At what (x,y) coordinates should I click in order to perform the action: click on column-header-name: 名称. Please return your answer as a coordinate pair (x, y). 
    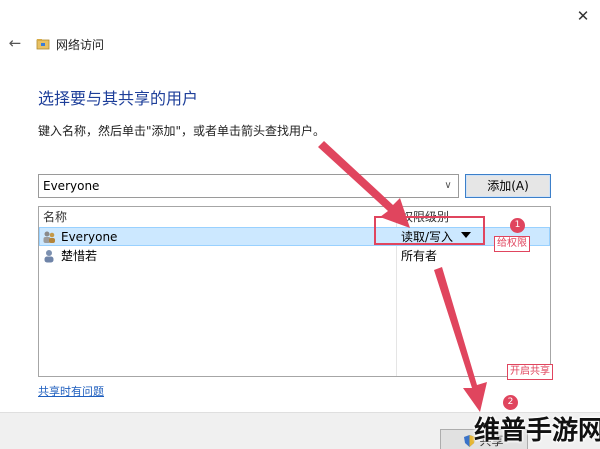
    Looking at the image, I should click on (55, 217).